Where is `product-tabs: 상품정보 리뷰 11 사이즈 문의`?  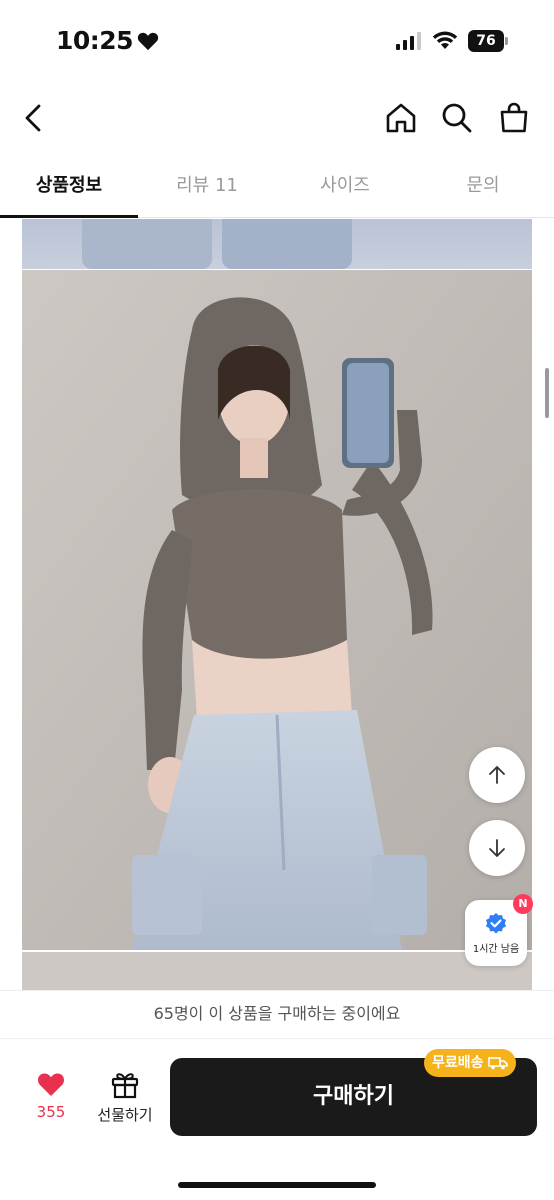 product-tabs: 상품정보 리뷰 11 사이즈 문의 is located at coordinates (277, 189).